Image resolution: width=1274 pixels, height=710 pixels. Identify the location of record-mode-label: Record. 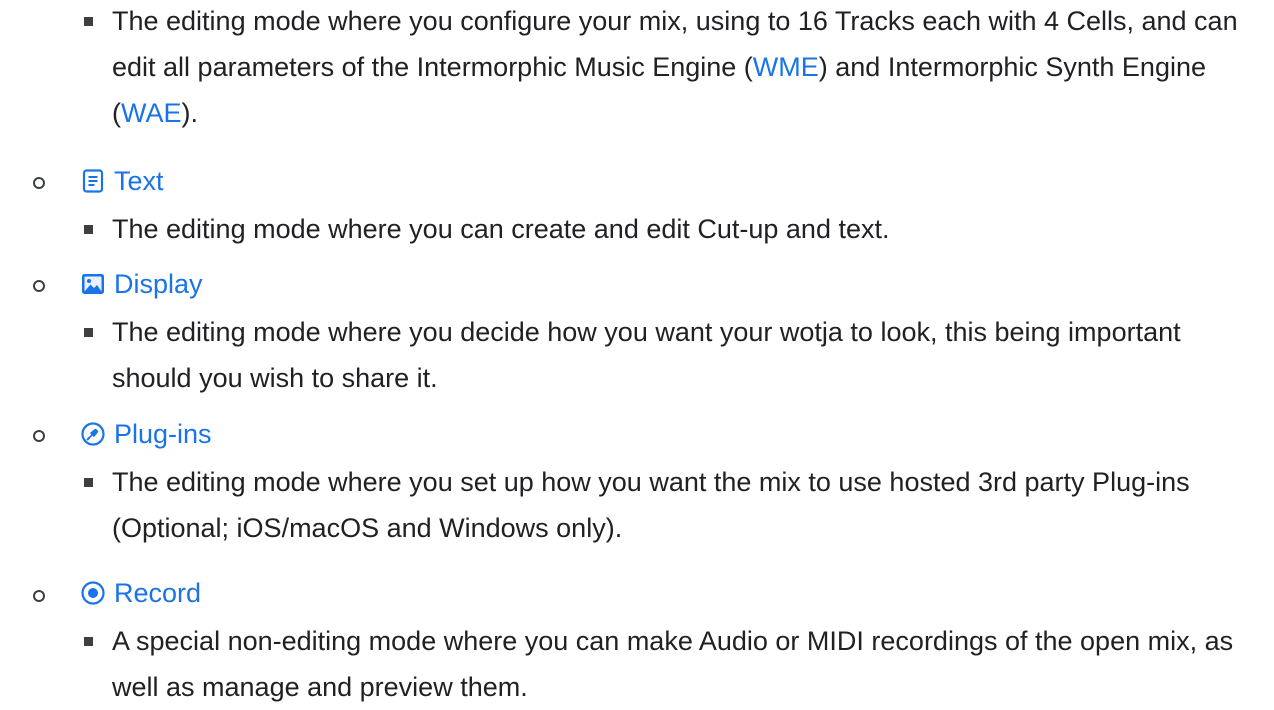
(158, 593).